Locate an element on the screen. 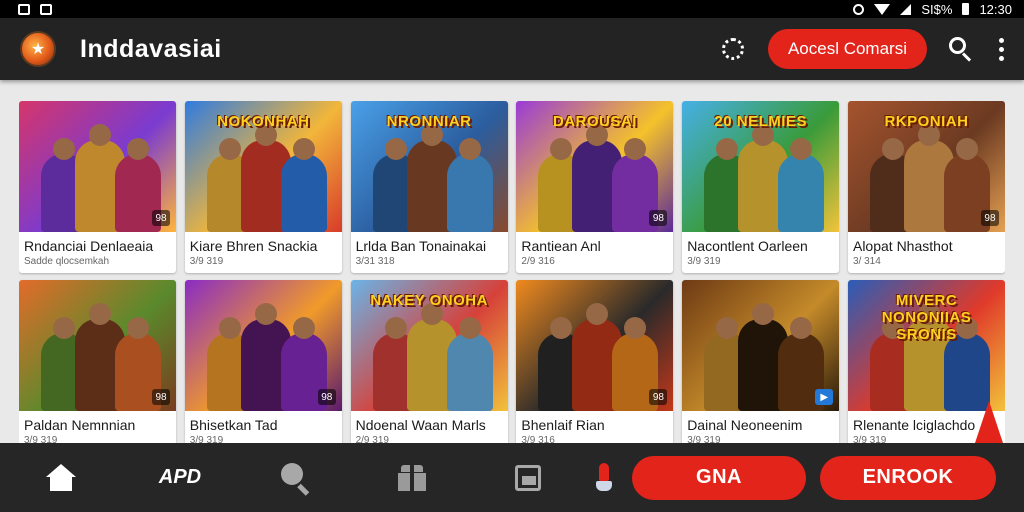 The width and height of the screenshot is (1024, 512). game-card: 98 Bhenlaif Rian 3/9 316 is located at coordinates (595, 361).